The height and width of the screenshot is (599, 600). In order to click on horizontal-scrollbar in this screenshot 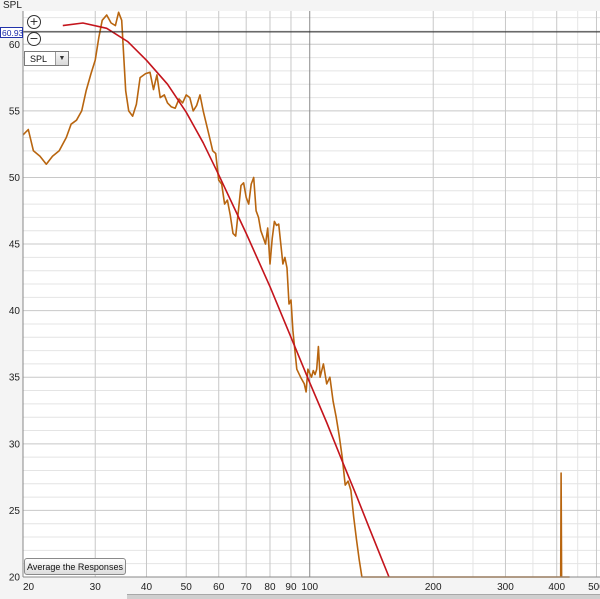, I will do `click(363, 596)`.